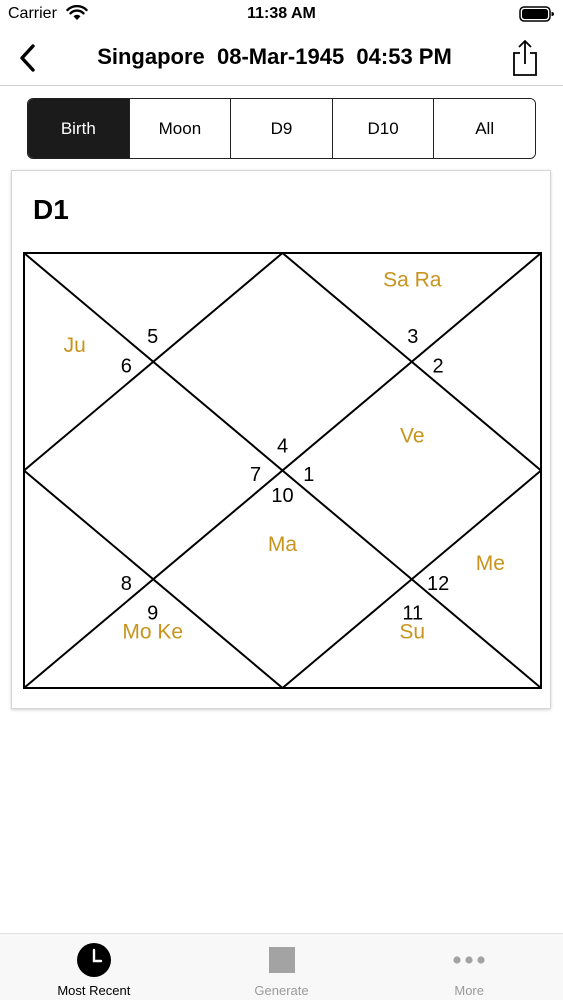  Describe the element at coordinates (469, 990) in the screenshot. I see `tab-label: More` at that location.